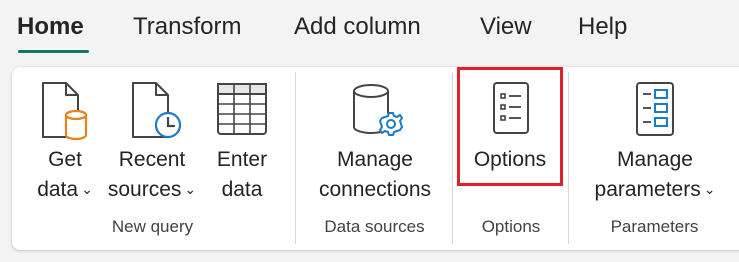 The image size is (739, 262). Describe the element at coordinates (375, 189) in the screenshot. I see `manage-connections-label-line2: connections` at that location.